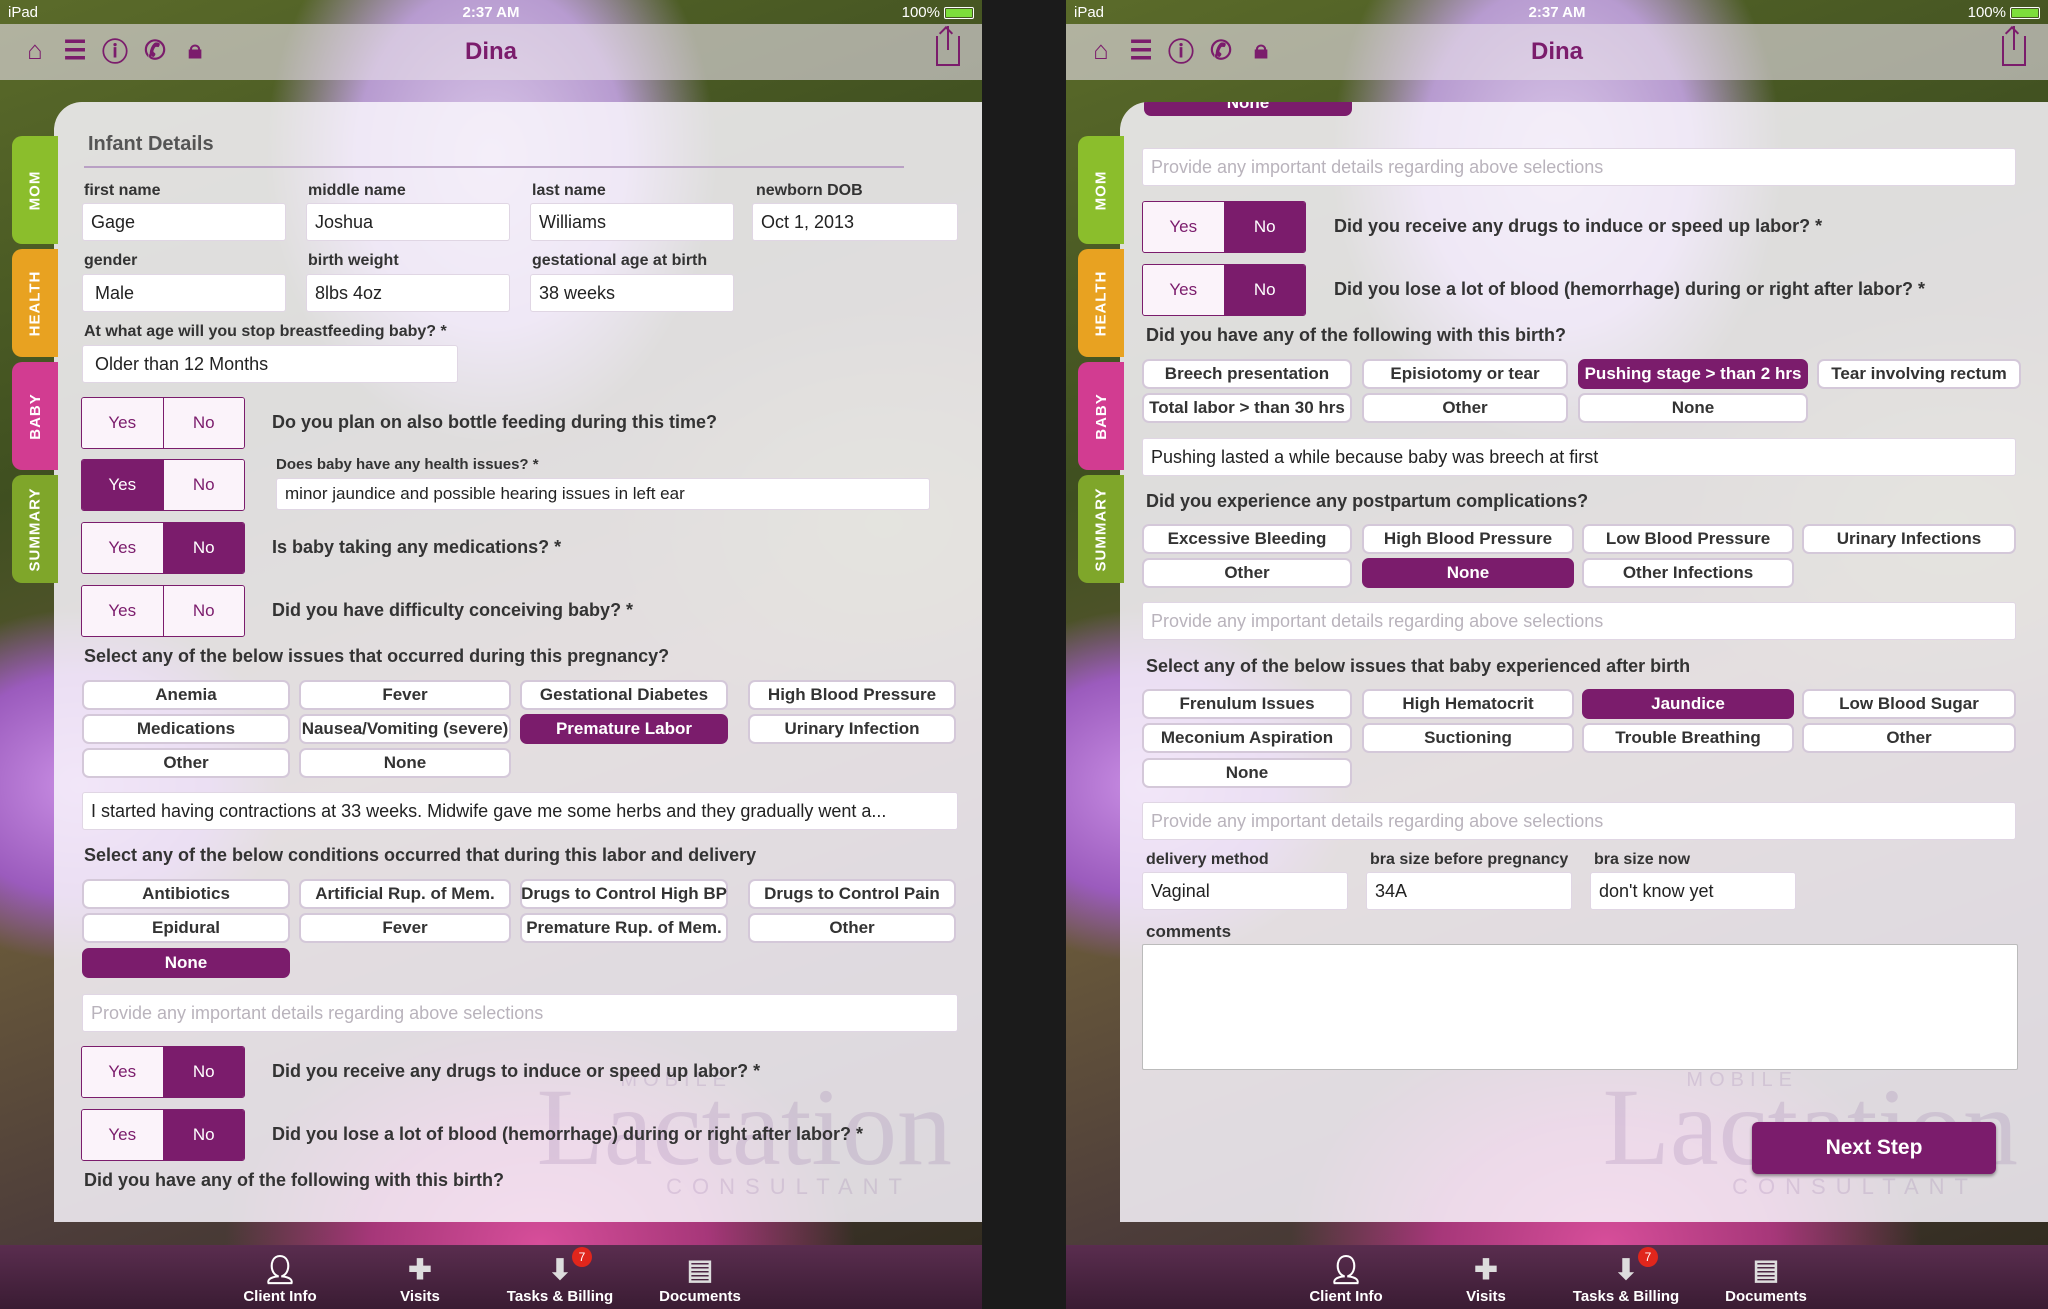 This screenshot has width=2048, height=1309. I want to click on option-meconium: Meconium Aspiration, so click(1247, 738).